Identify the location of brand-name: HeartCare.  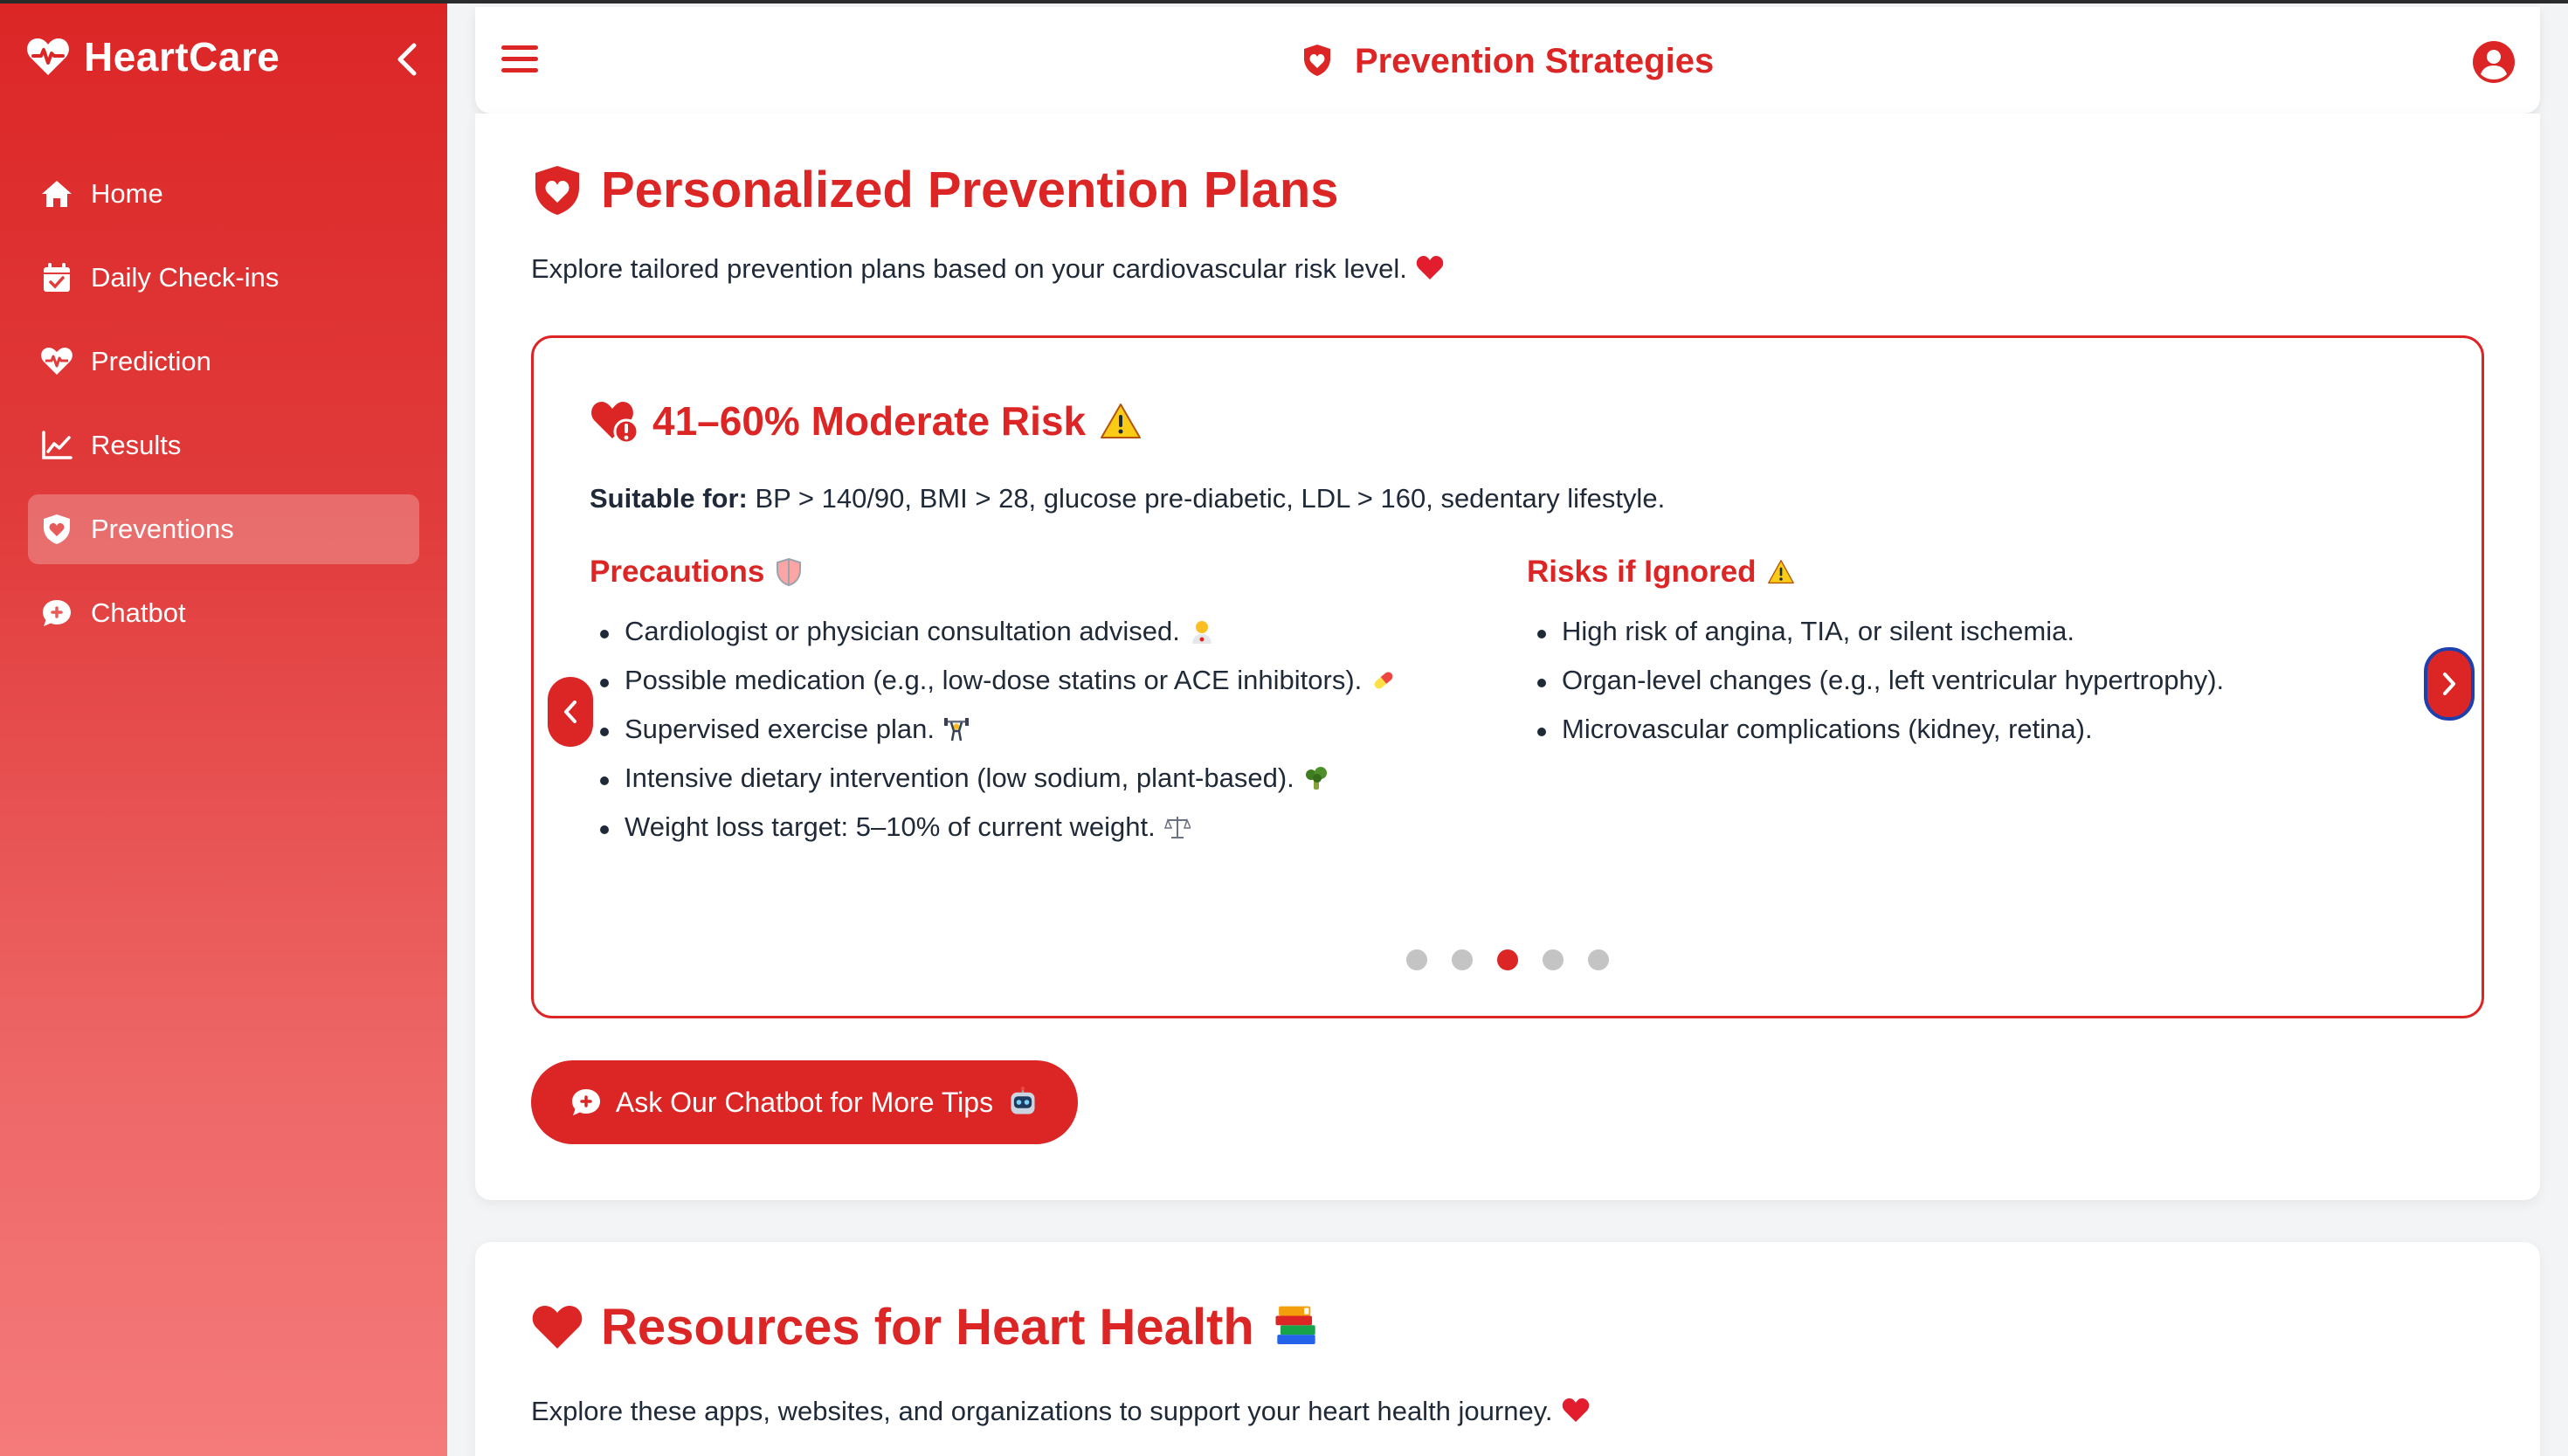
(182, 56).